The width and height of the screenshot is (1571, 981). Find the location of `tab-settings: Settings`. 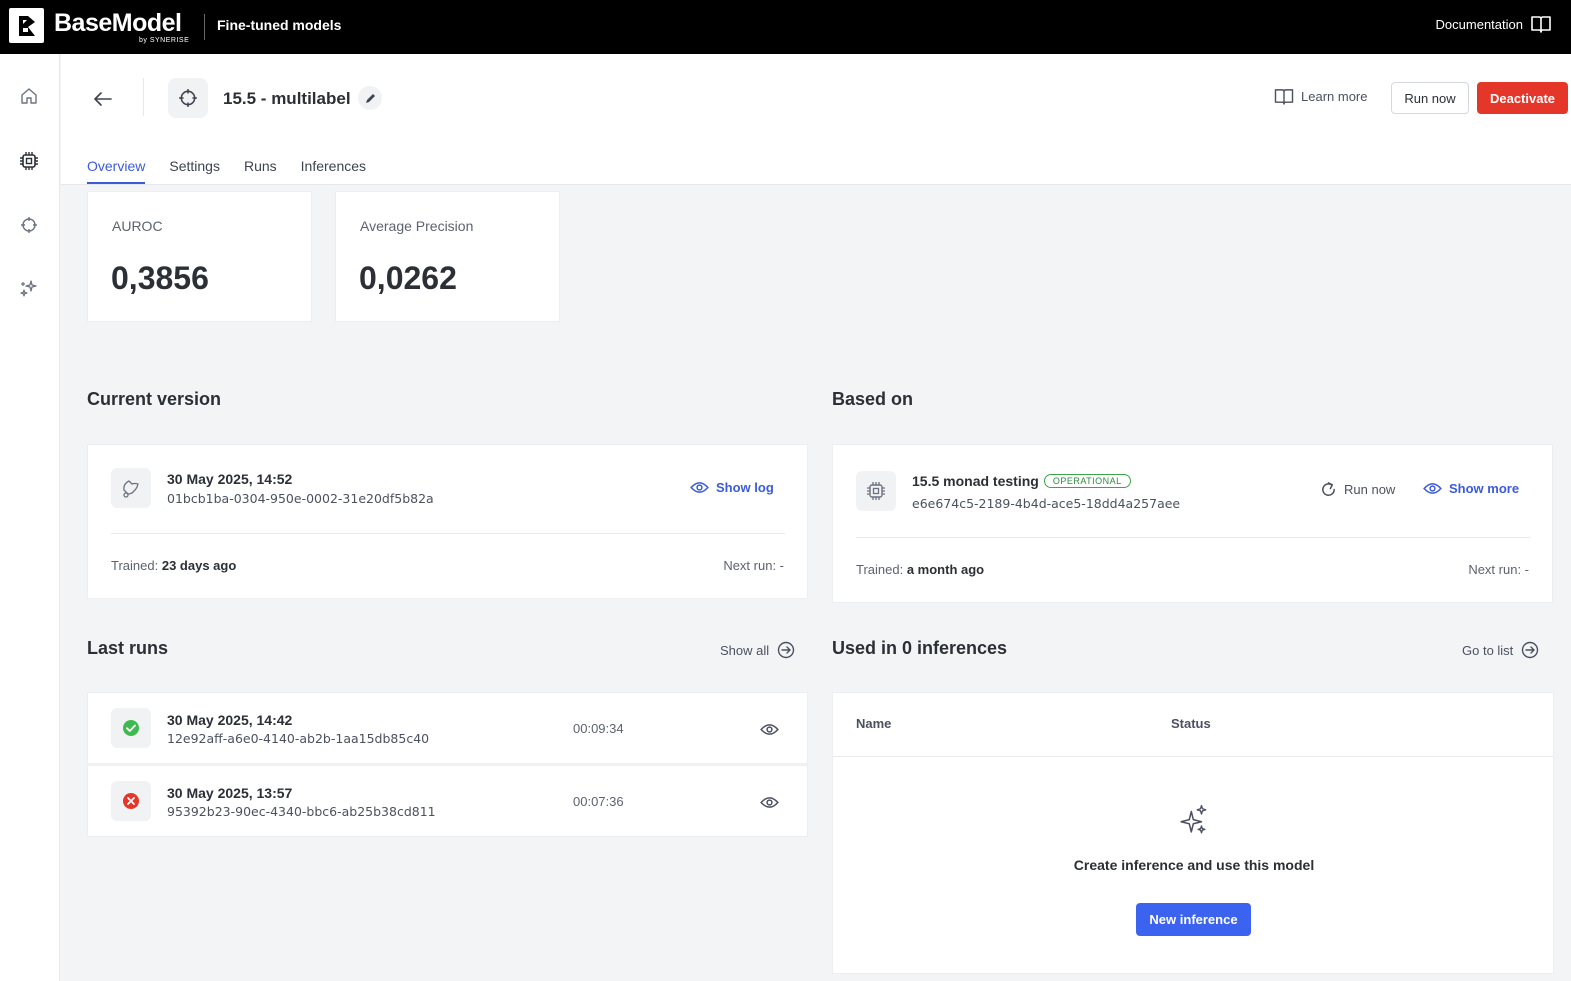

tab-settings: Settings is located at coordinates (194, 171).